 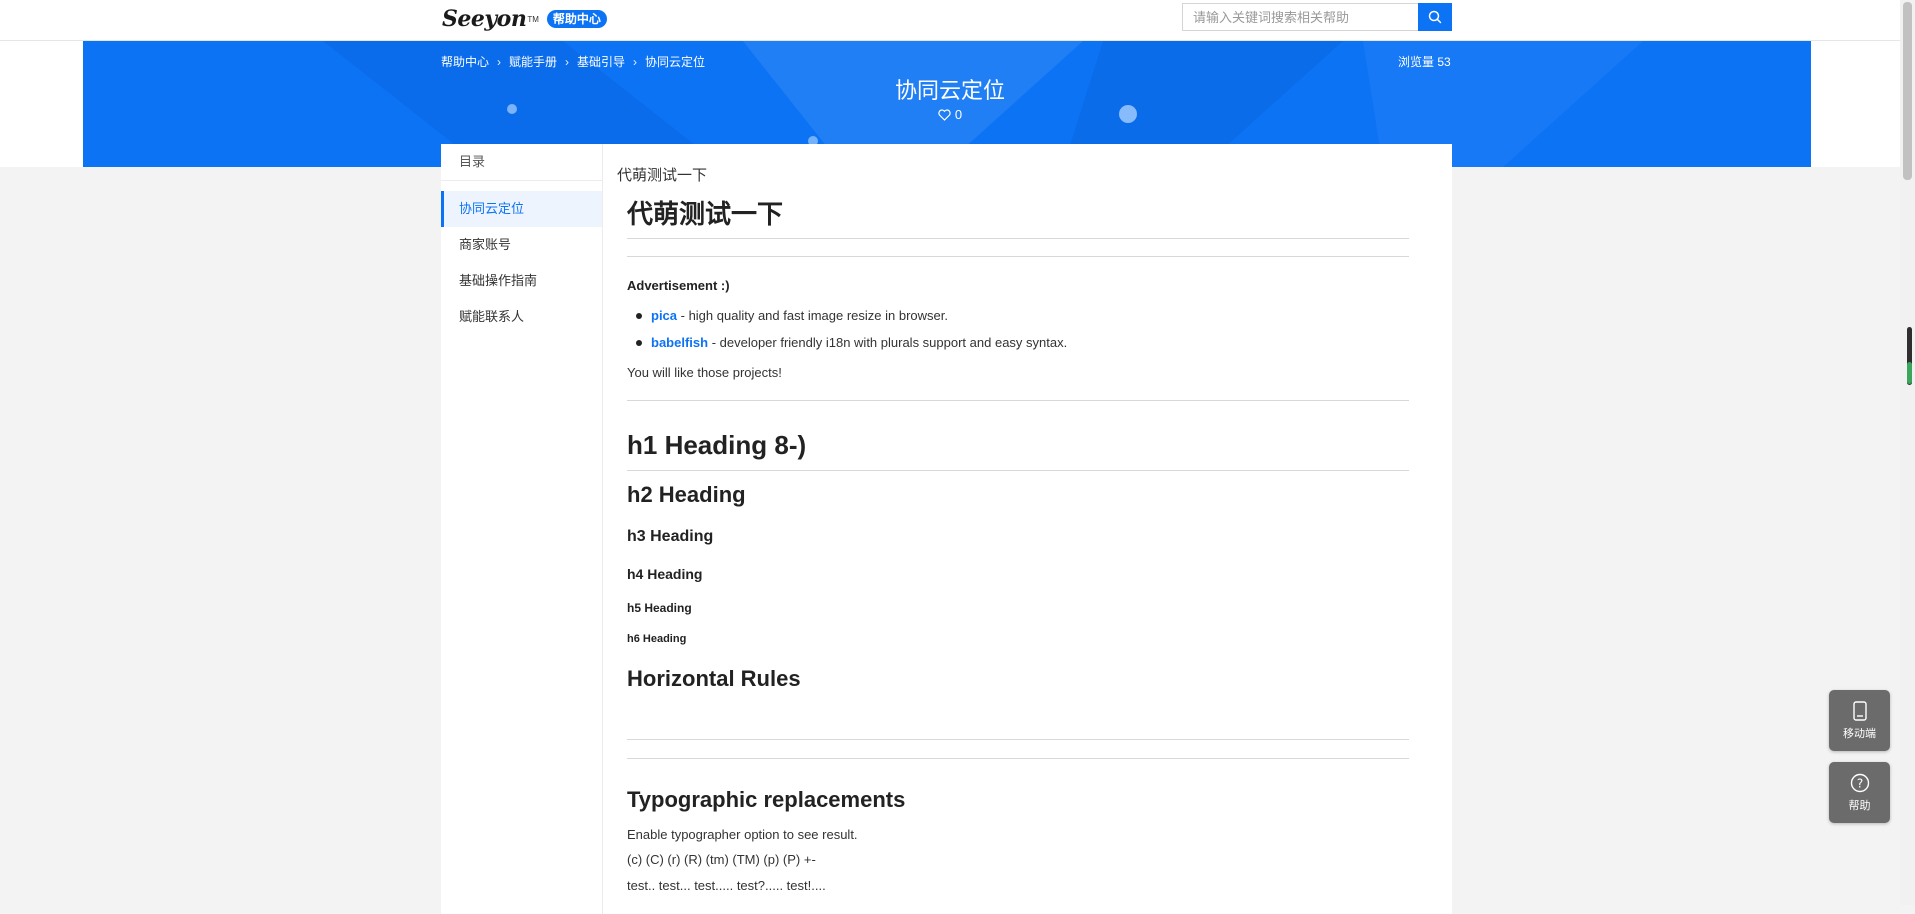 What do you see at coordinates (742, 834) in the screenshot?
I see `typographic-text: Enable typographer option to see result.` at bounding box center [742, 834].